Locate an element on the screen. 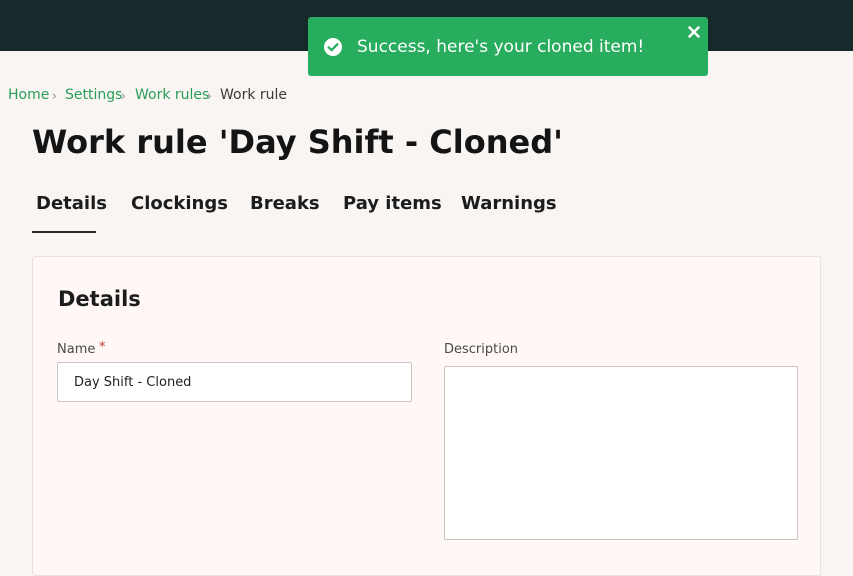 This screenshot has height=576, width=853. breadcrumb-home: Home is located at coordinates (28, 95).